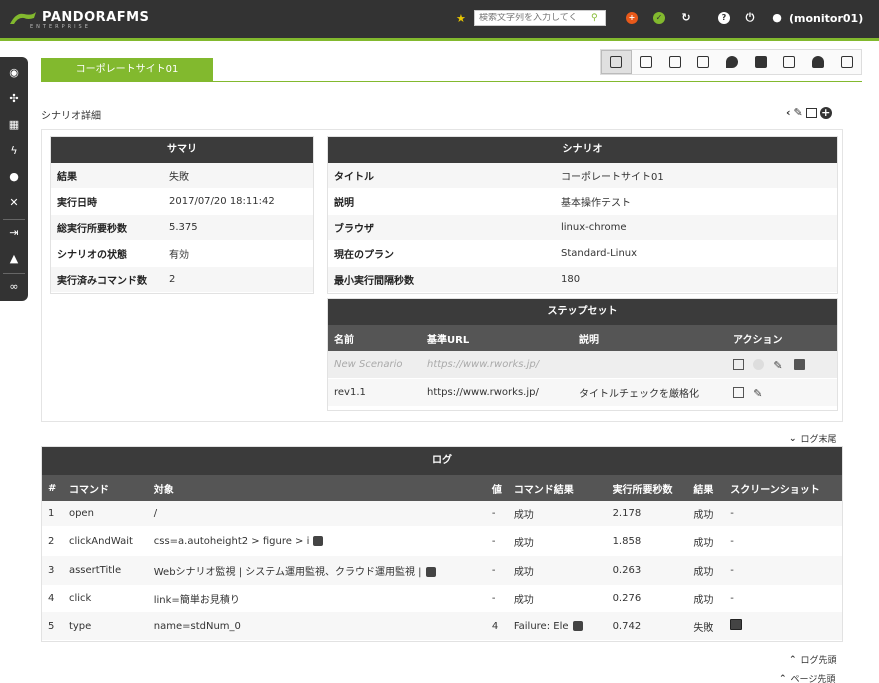  I want to click on chart-icon, so click(674, 62).